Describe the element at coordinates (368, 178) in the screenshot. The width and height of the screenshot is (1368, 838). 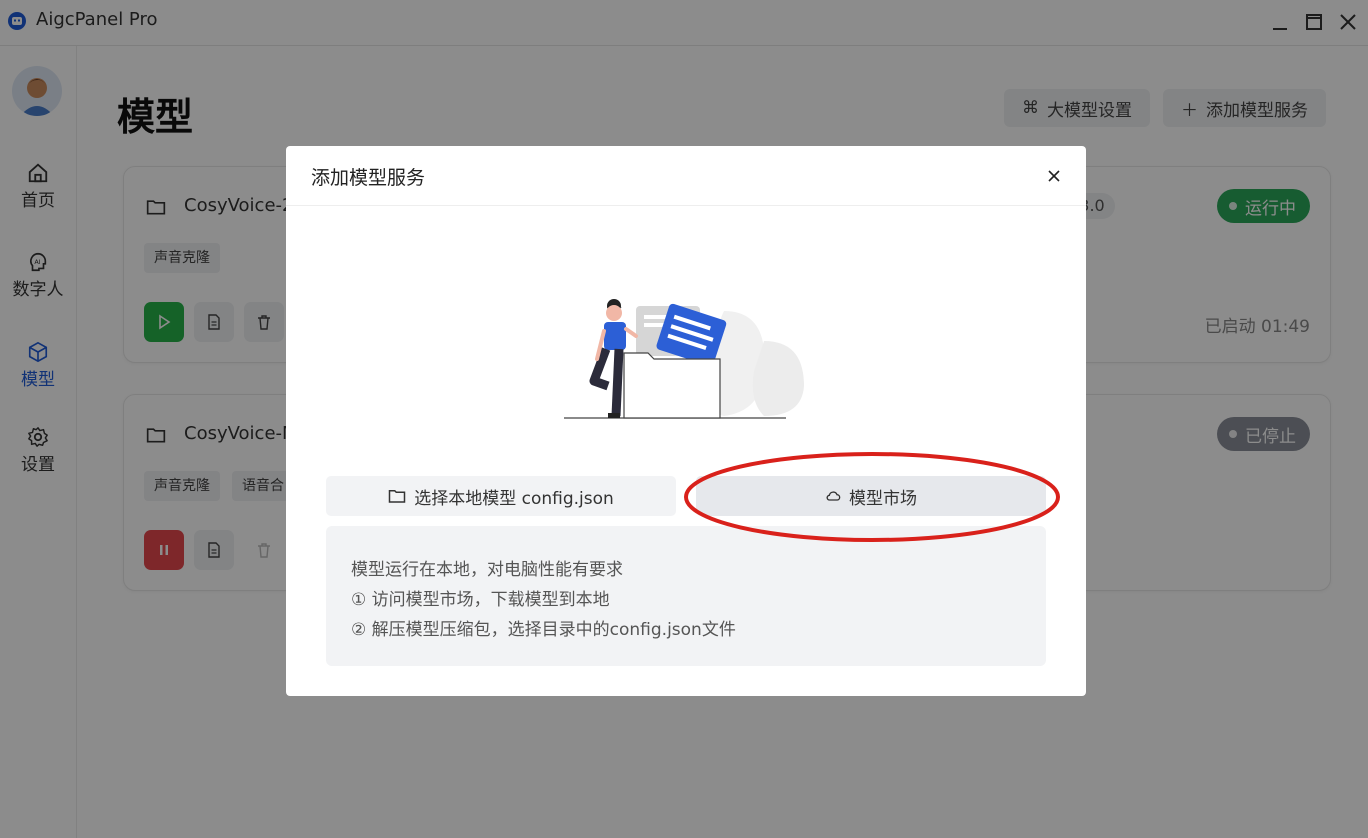
I see `dialog-title: 添加模型服务` at that location.